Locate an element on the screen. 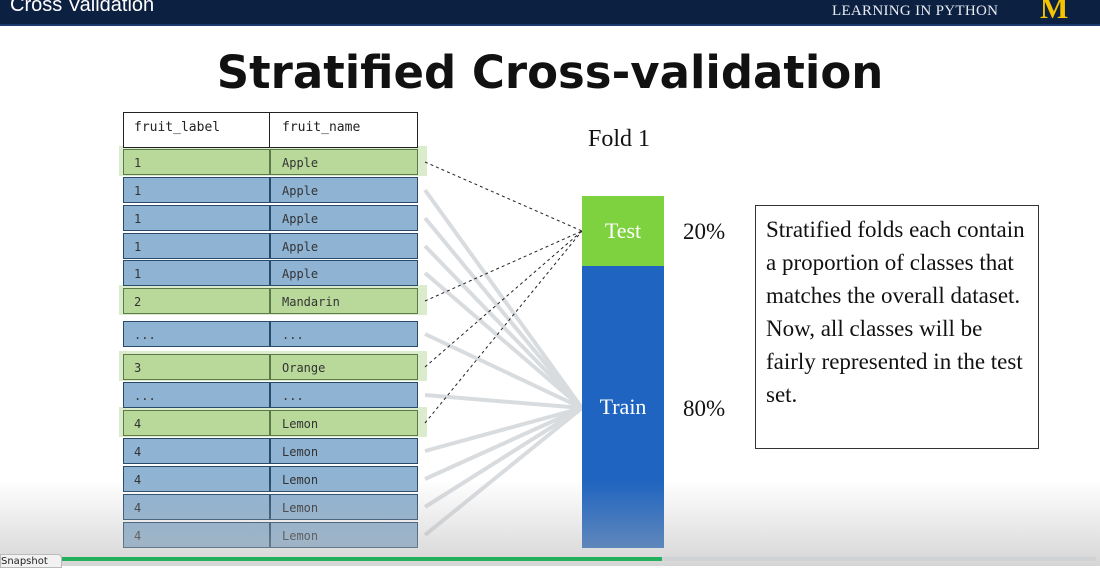 Image resolution: width=1100 pixels, height=568 pixels. video-progress-bar is located at coordinates (579, 559).